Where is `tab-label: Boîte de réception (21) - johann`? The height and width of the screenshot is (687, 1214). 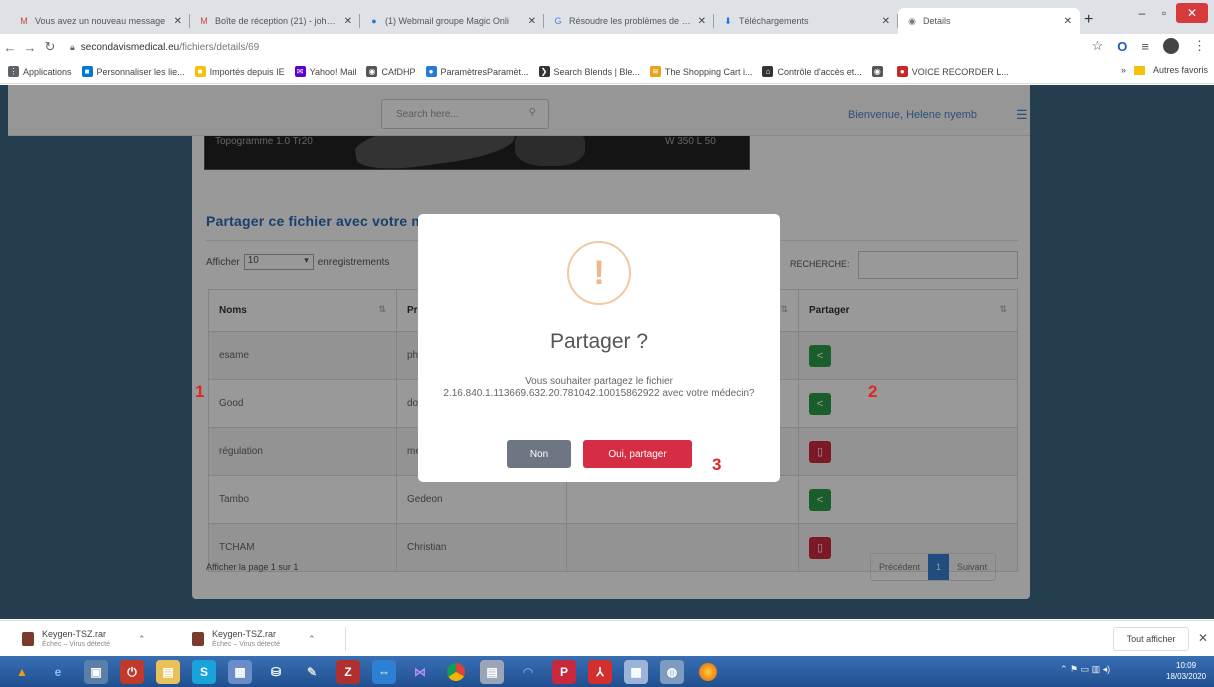 tab-label: Boîte de réception (21) - johann is located at coordinates (276, 21).